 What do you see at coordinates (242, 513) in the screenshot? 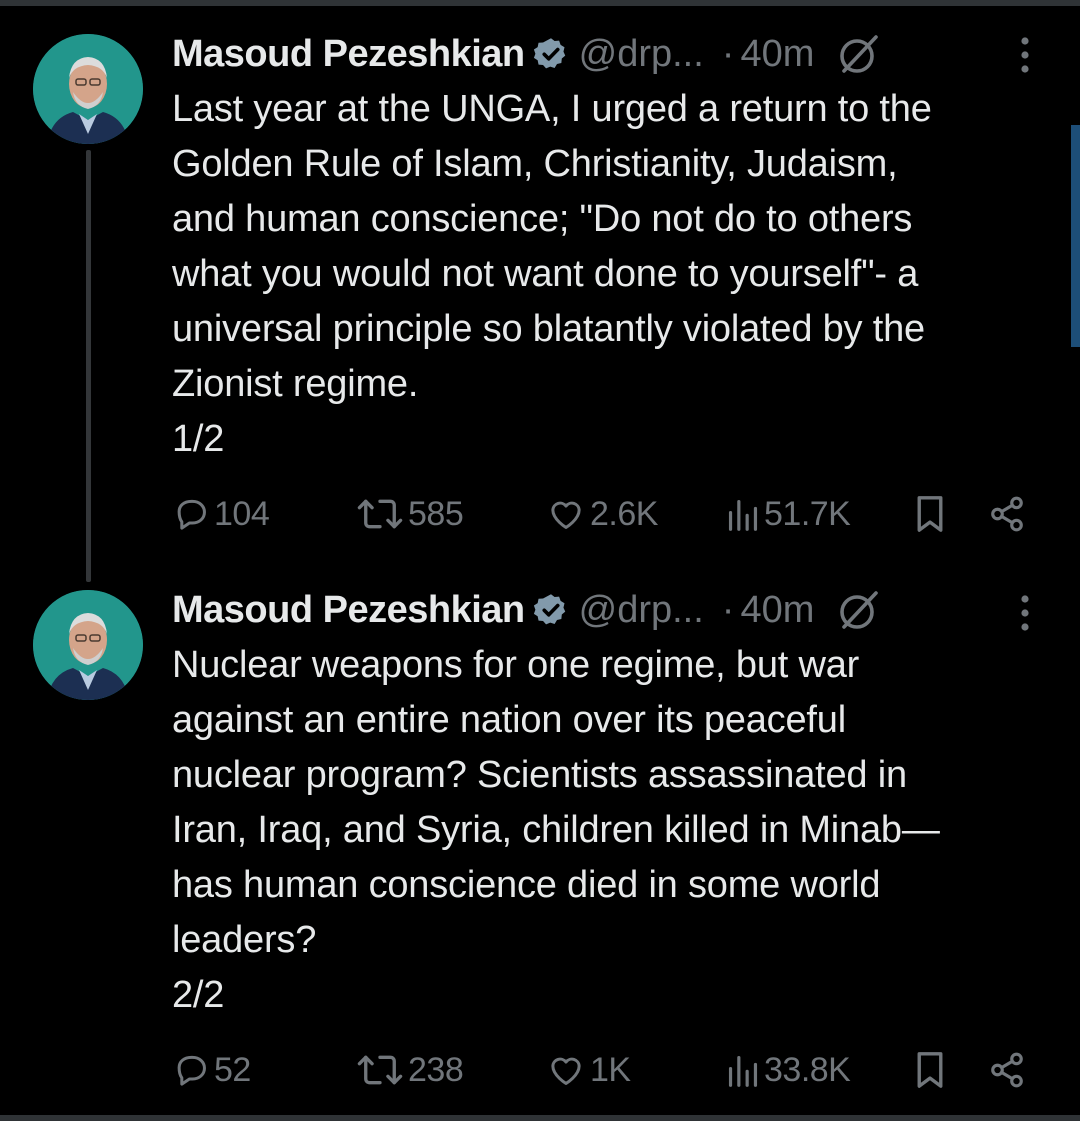
I see `reply-count: 104` at bounding box center [242, 513].